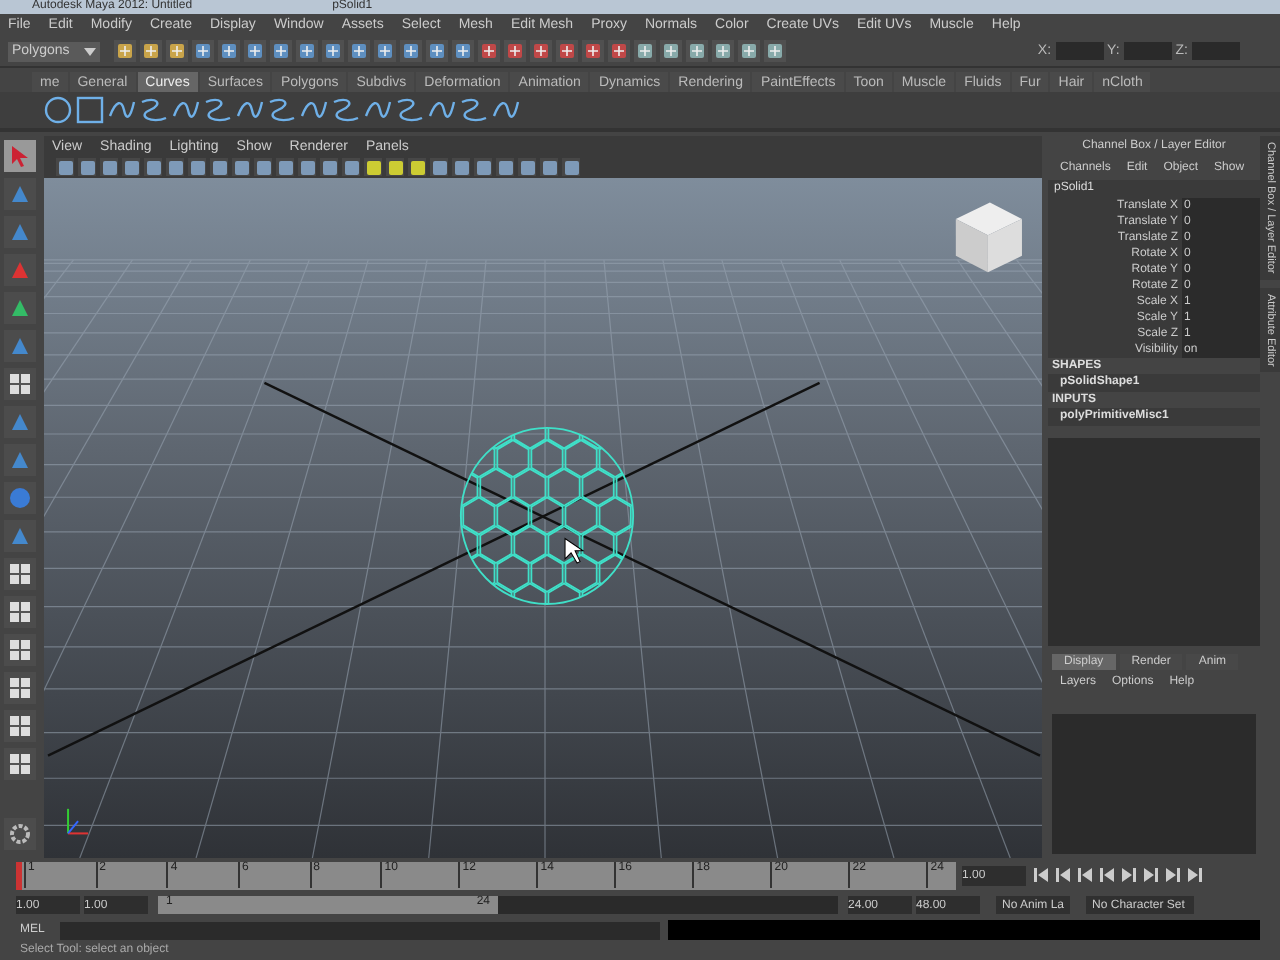 This screenshot has height=960, width=1280. Describe the element at coordinates (78, 821) in the screenshot. I see `axis-icon` at that location.